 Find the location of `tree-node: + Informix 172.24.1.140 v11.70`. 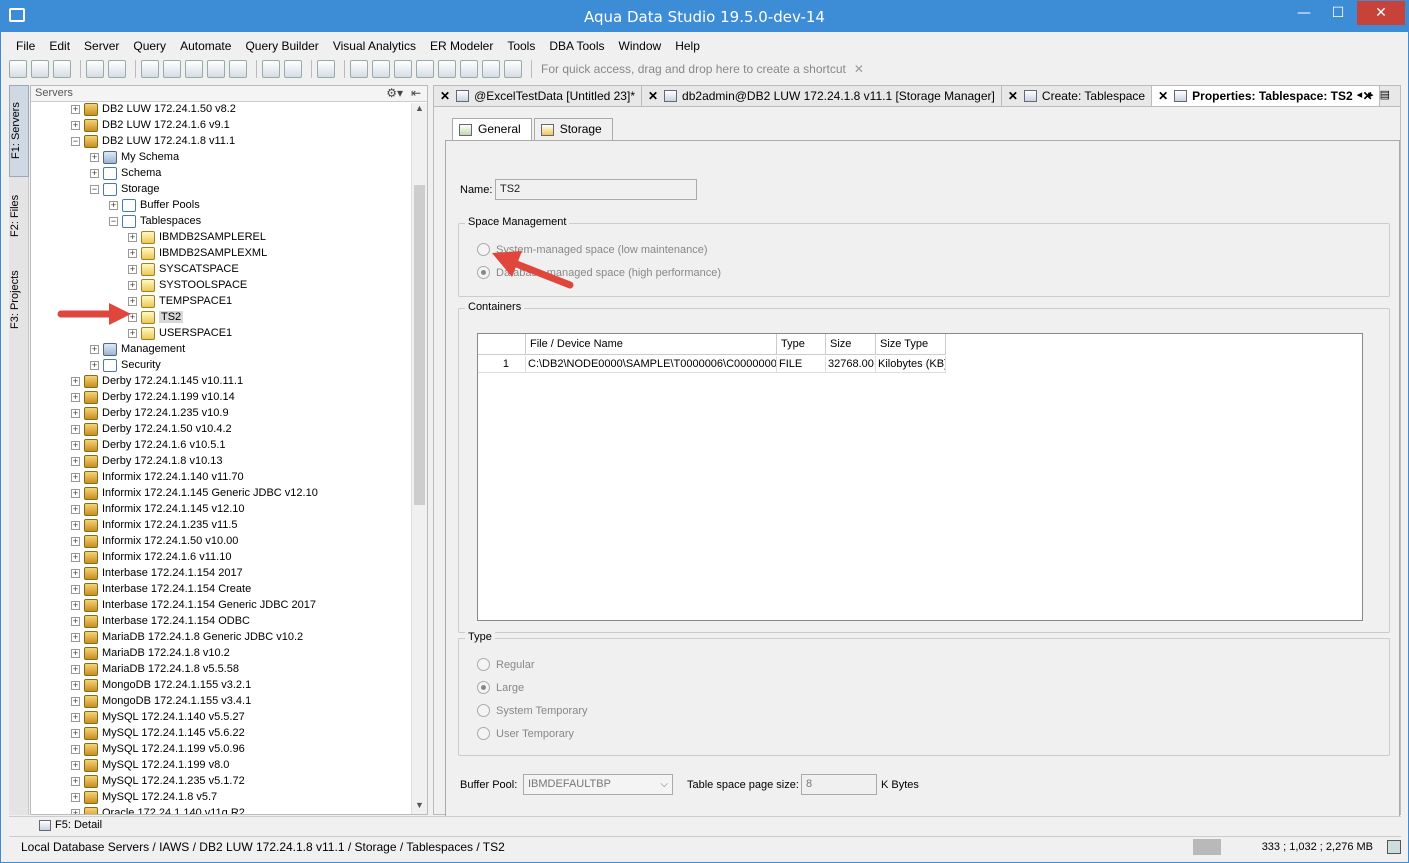

tree-node: + Informix 172.24.1.140 v11.70 is located at coordinates (157, 477).